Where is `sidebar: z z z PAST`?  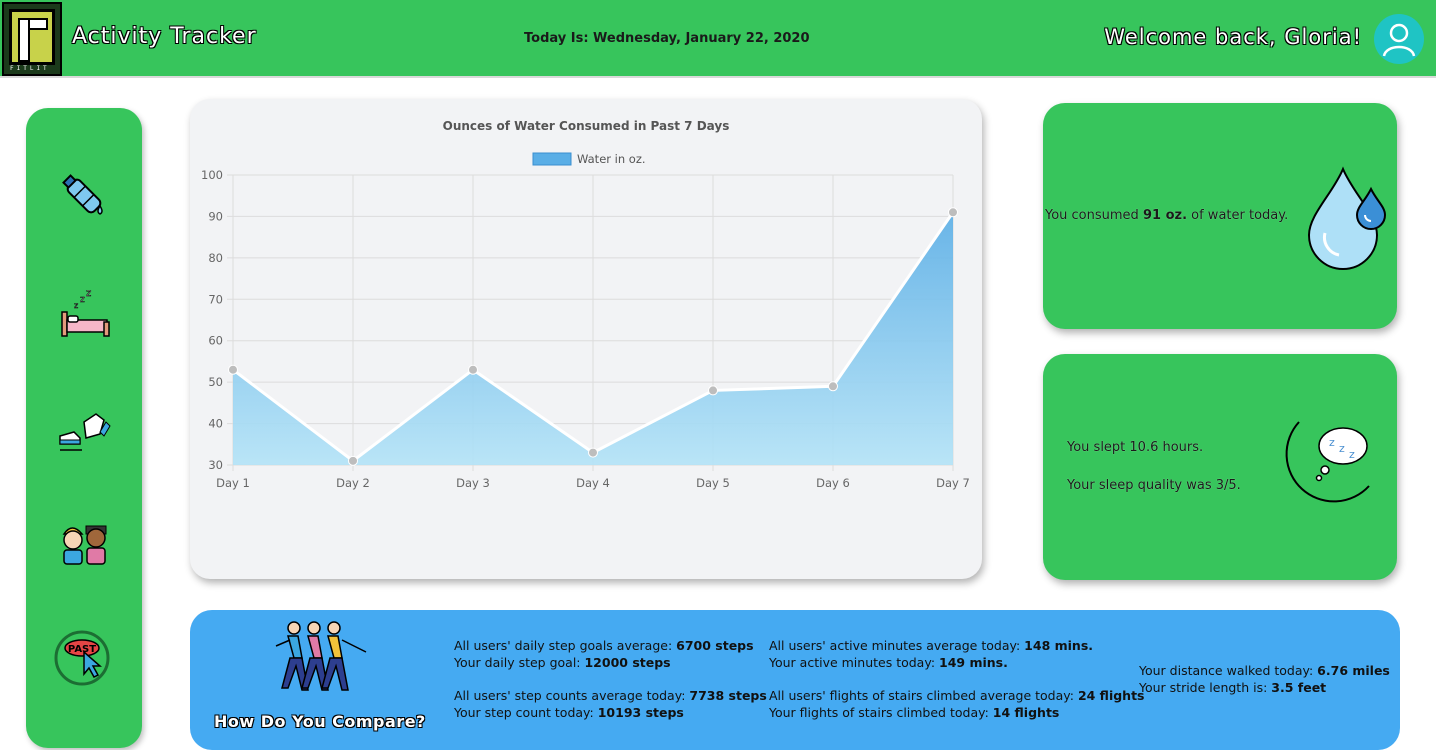
sidebar: z z z PAST is located at coordinates (84, 428).